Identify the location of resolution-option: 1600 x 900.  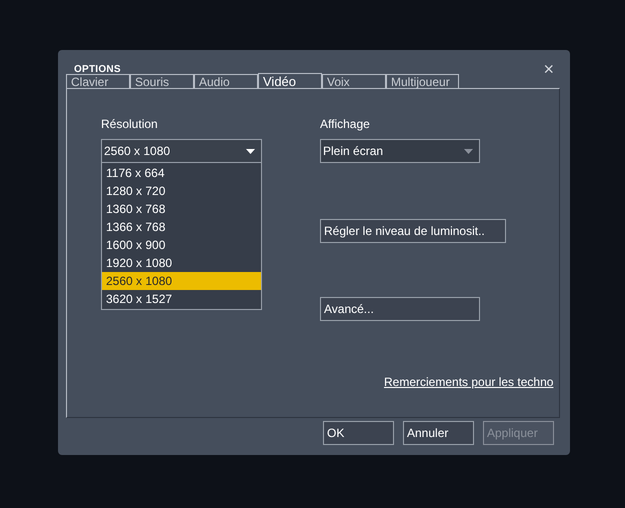
(181, 245).